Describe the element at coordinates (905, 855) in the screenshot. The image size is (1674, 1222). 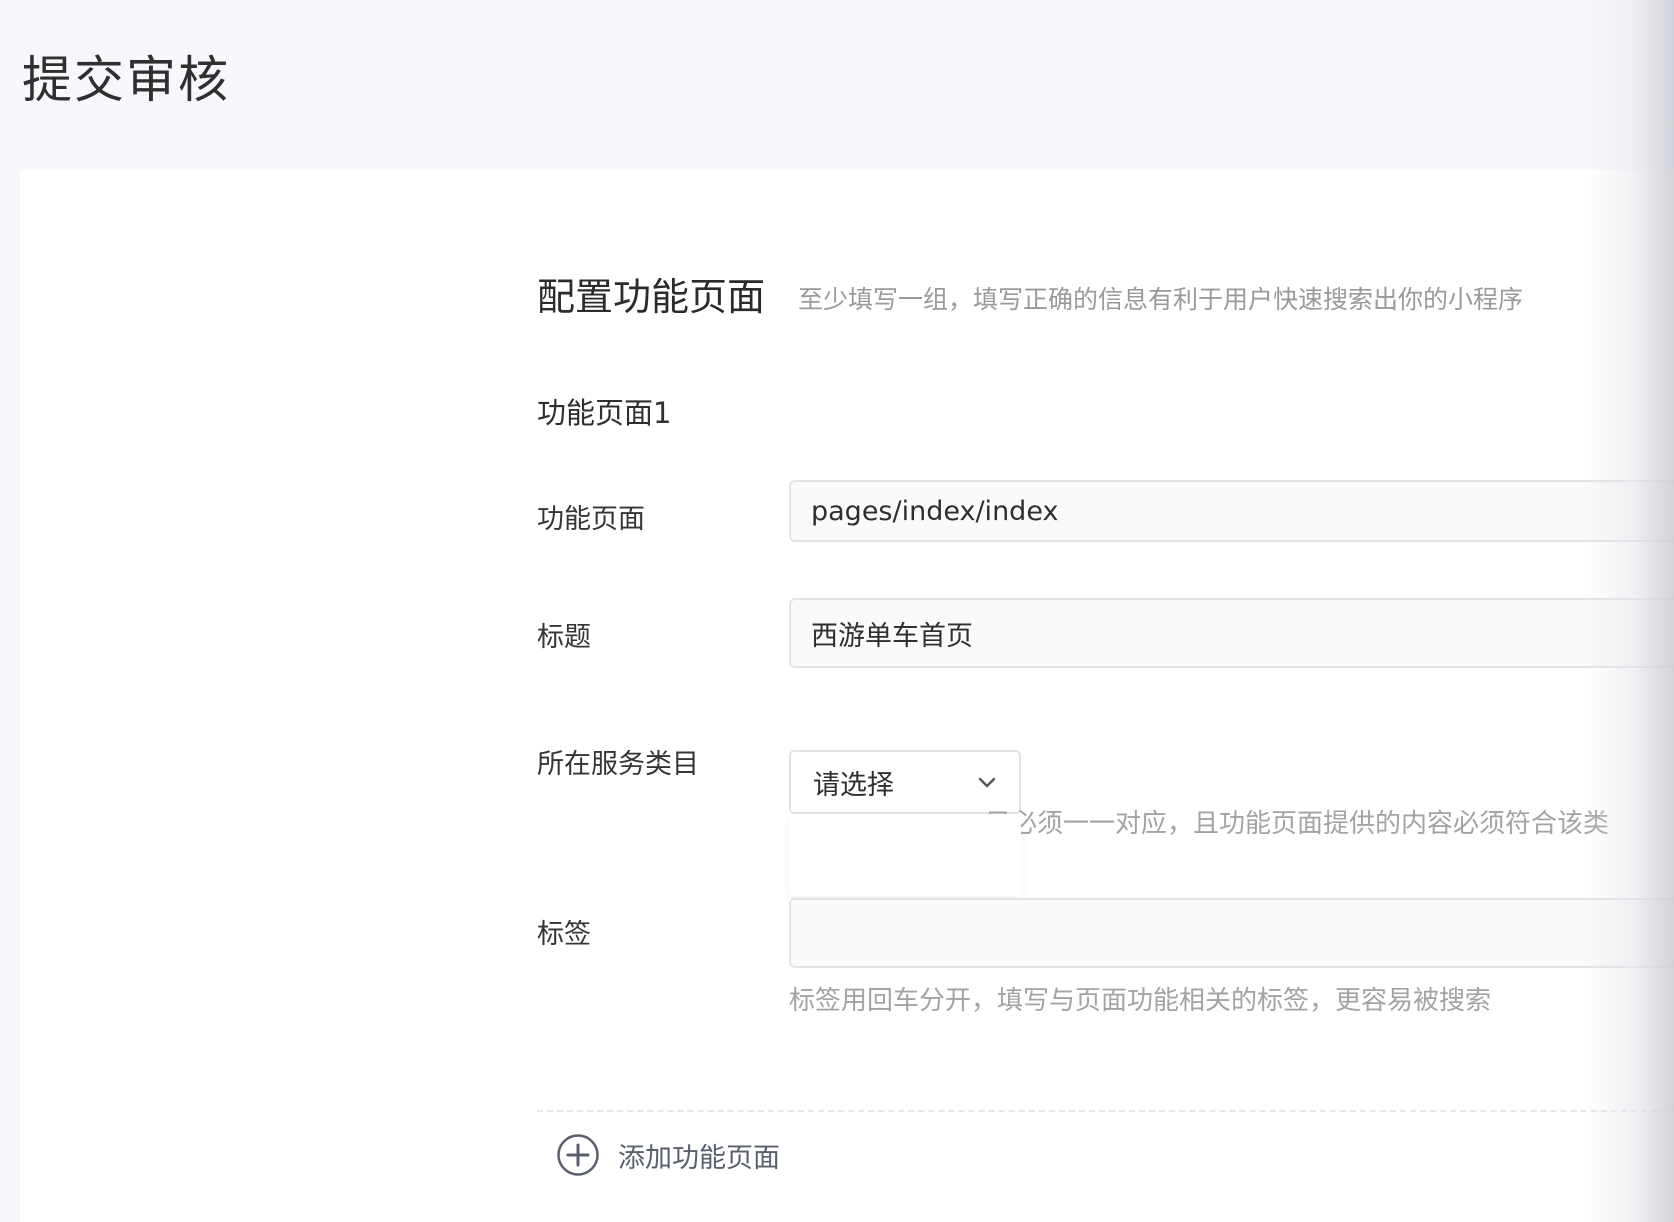
I see `category-dropdown-menu` at that location.